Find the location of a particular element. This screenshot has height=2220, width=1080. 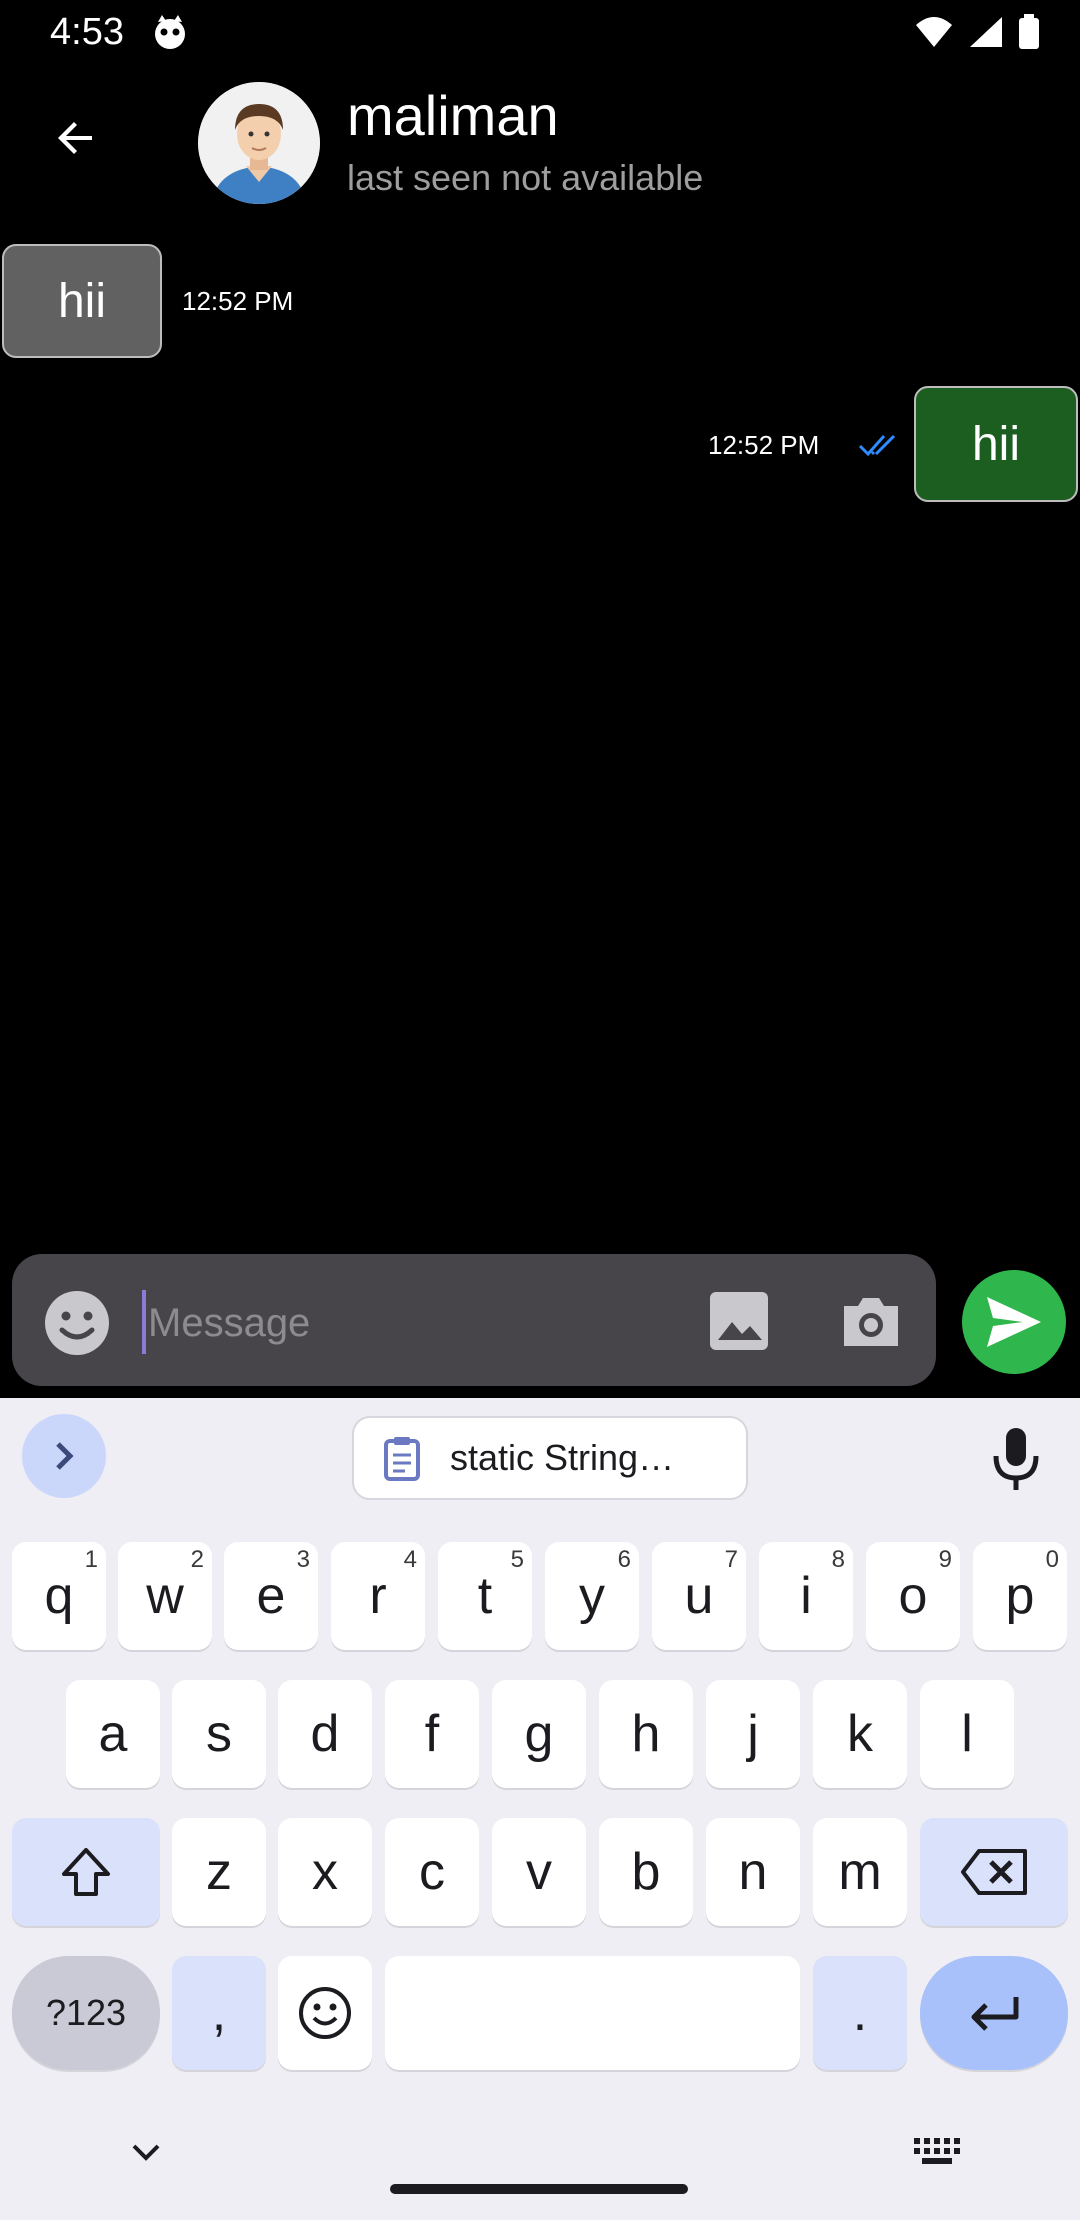

camera-button is located at coordinates (871, 1321).